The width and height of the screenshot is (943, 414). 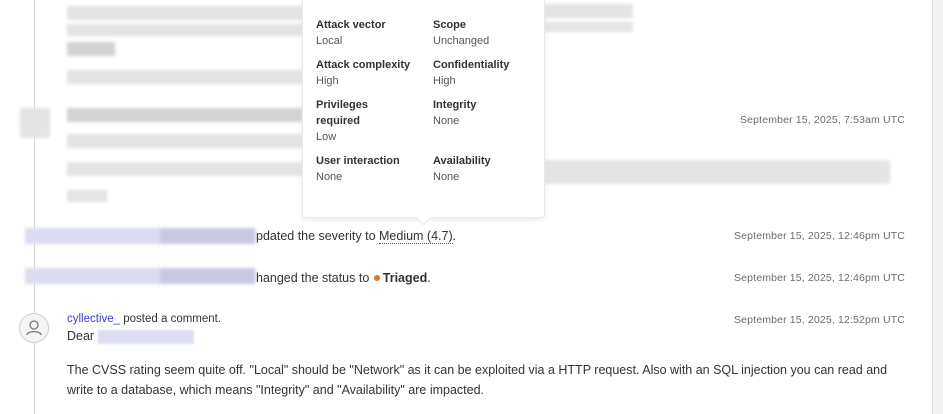 I want to click on metric-user-interaction: User interaction None, so click(x=371, y=169).